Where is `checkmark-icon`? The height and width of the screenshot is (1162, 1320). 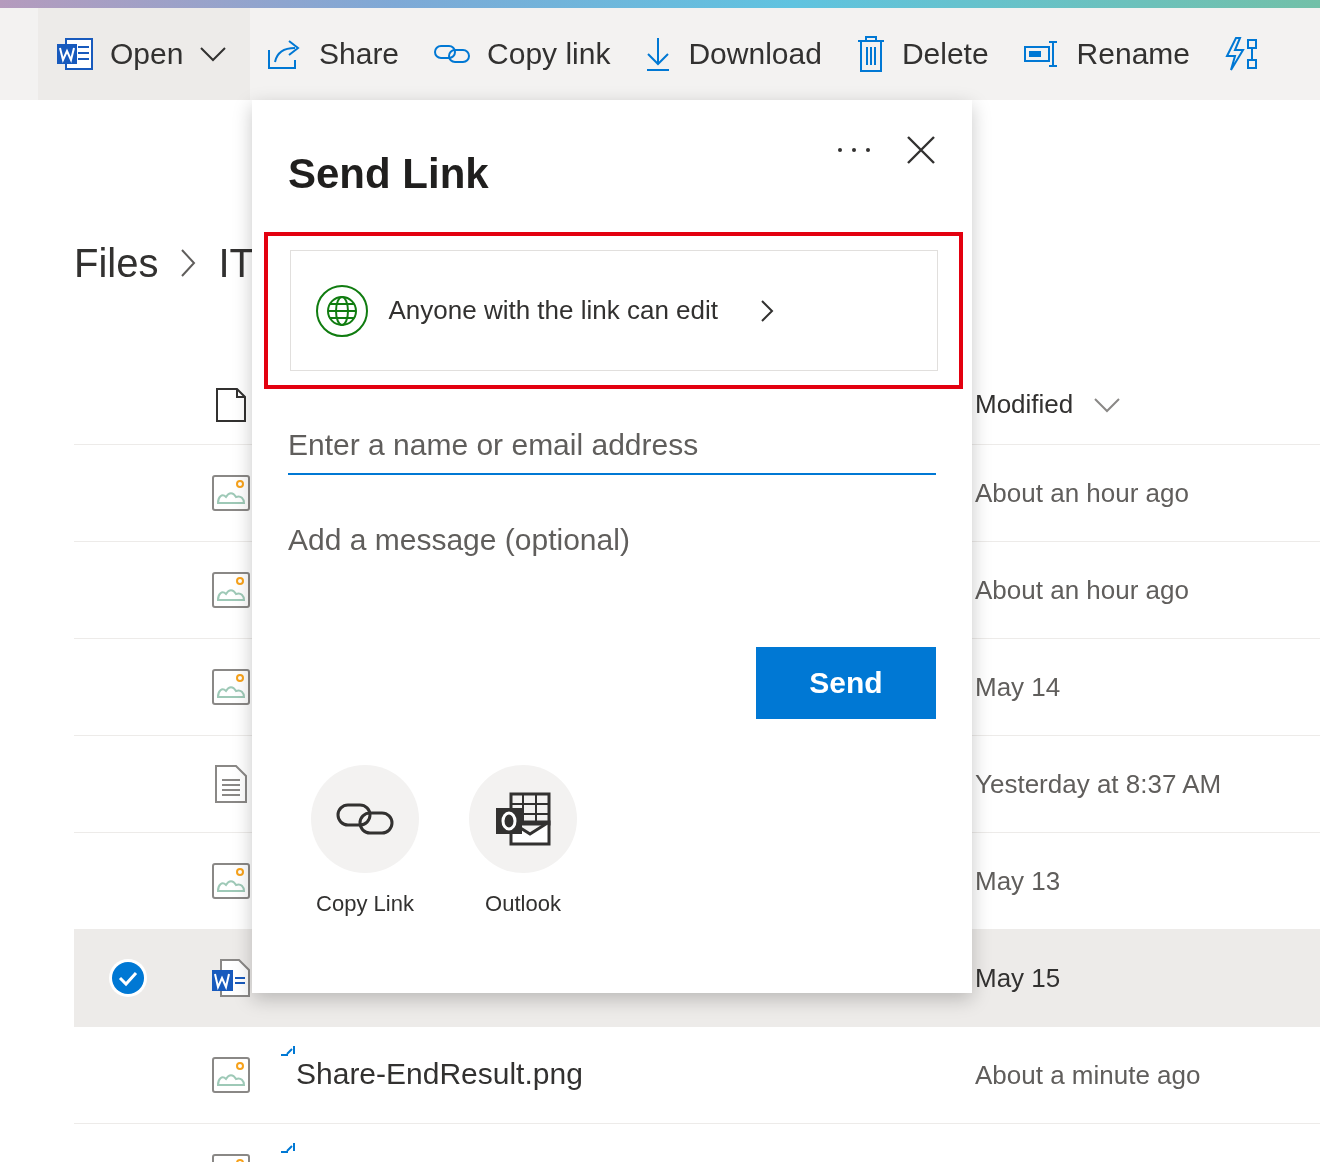 checkmark-icon is located at coordinates (128, 978).